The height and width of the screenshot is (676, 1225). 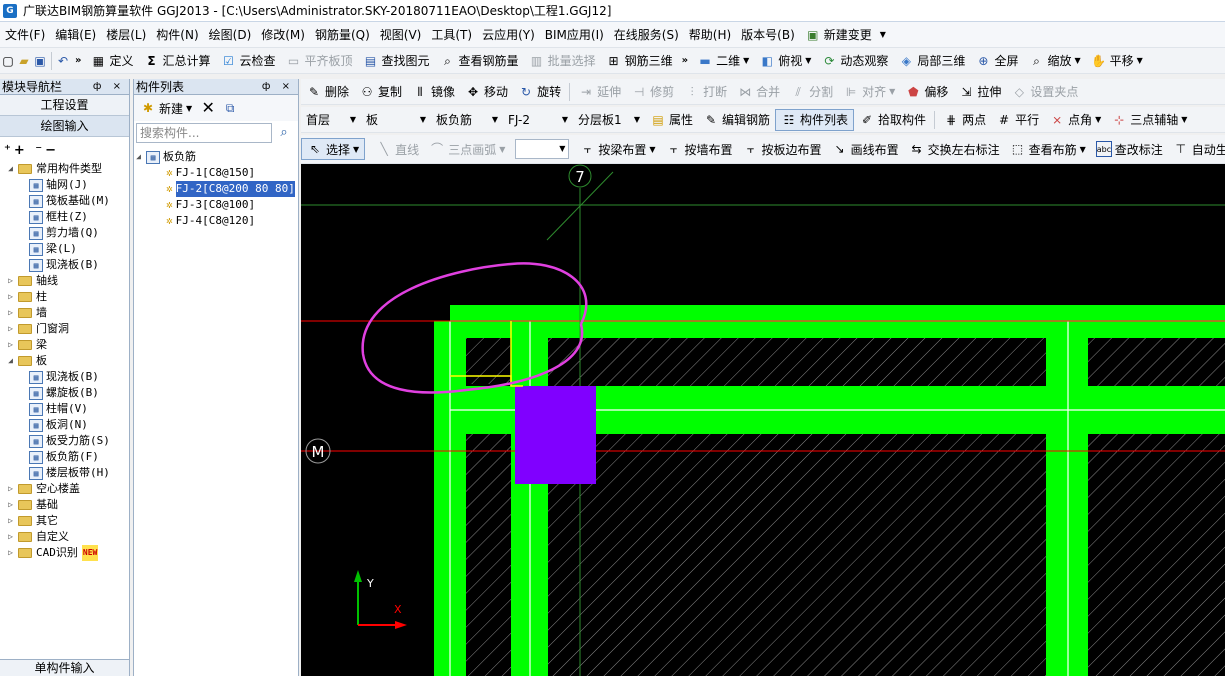 I want to click on component-list-button: ☷ 构件列表, so click(x=815, y=119).